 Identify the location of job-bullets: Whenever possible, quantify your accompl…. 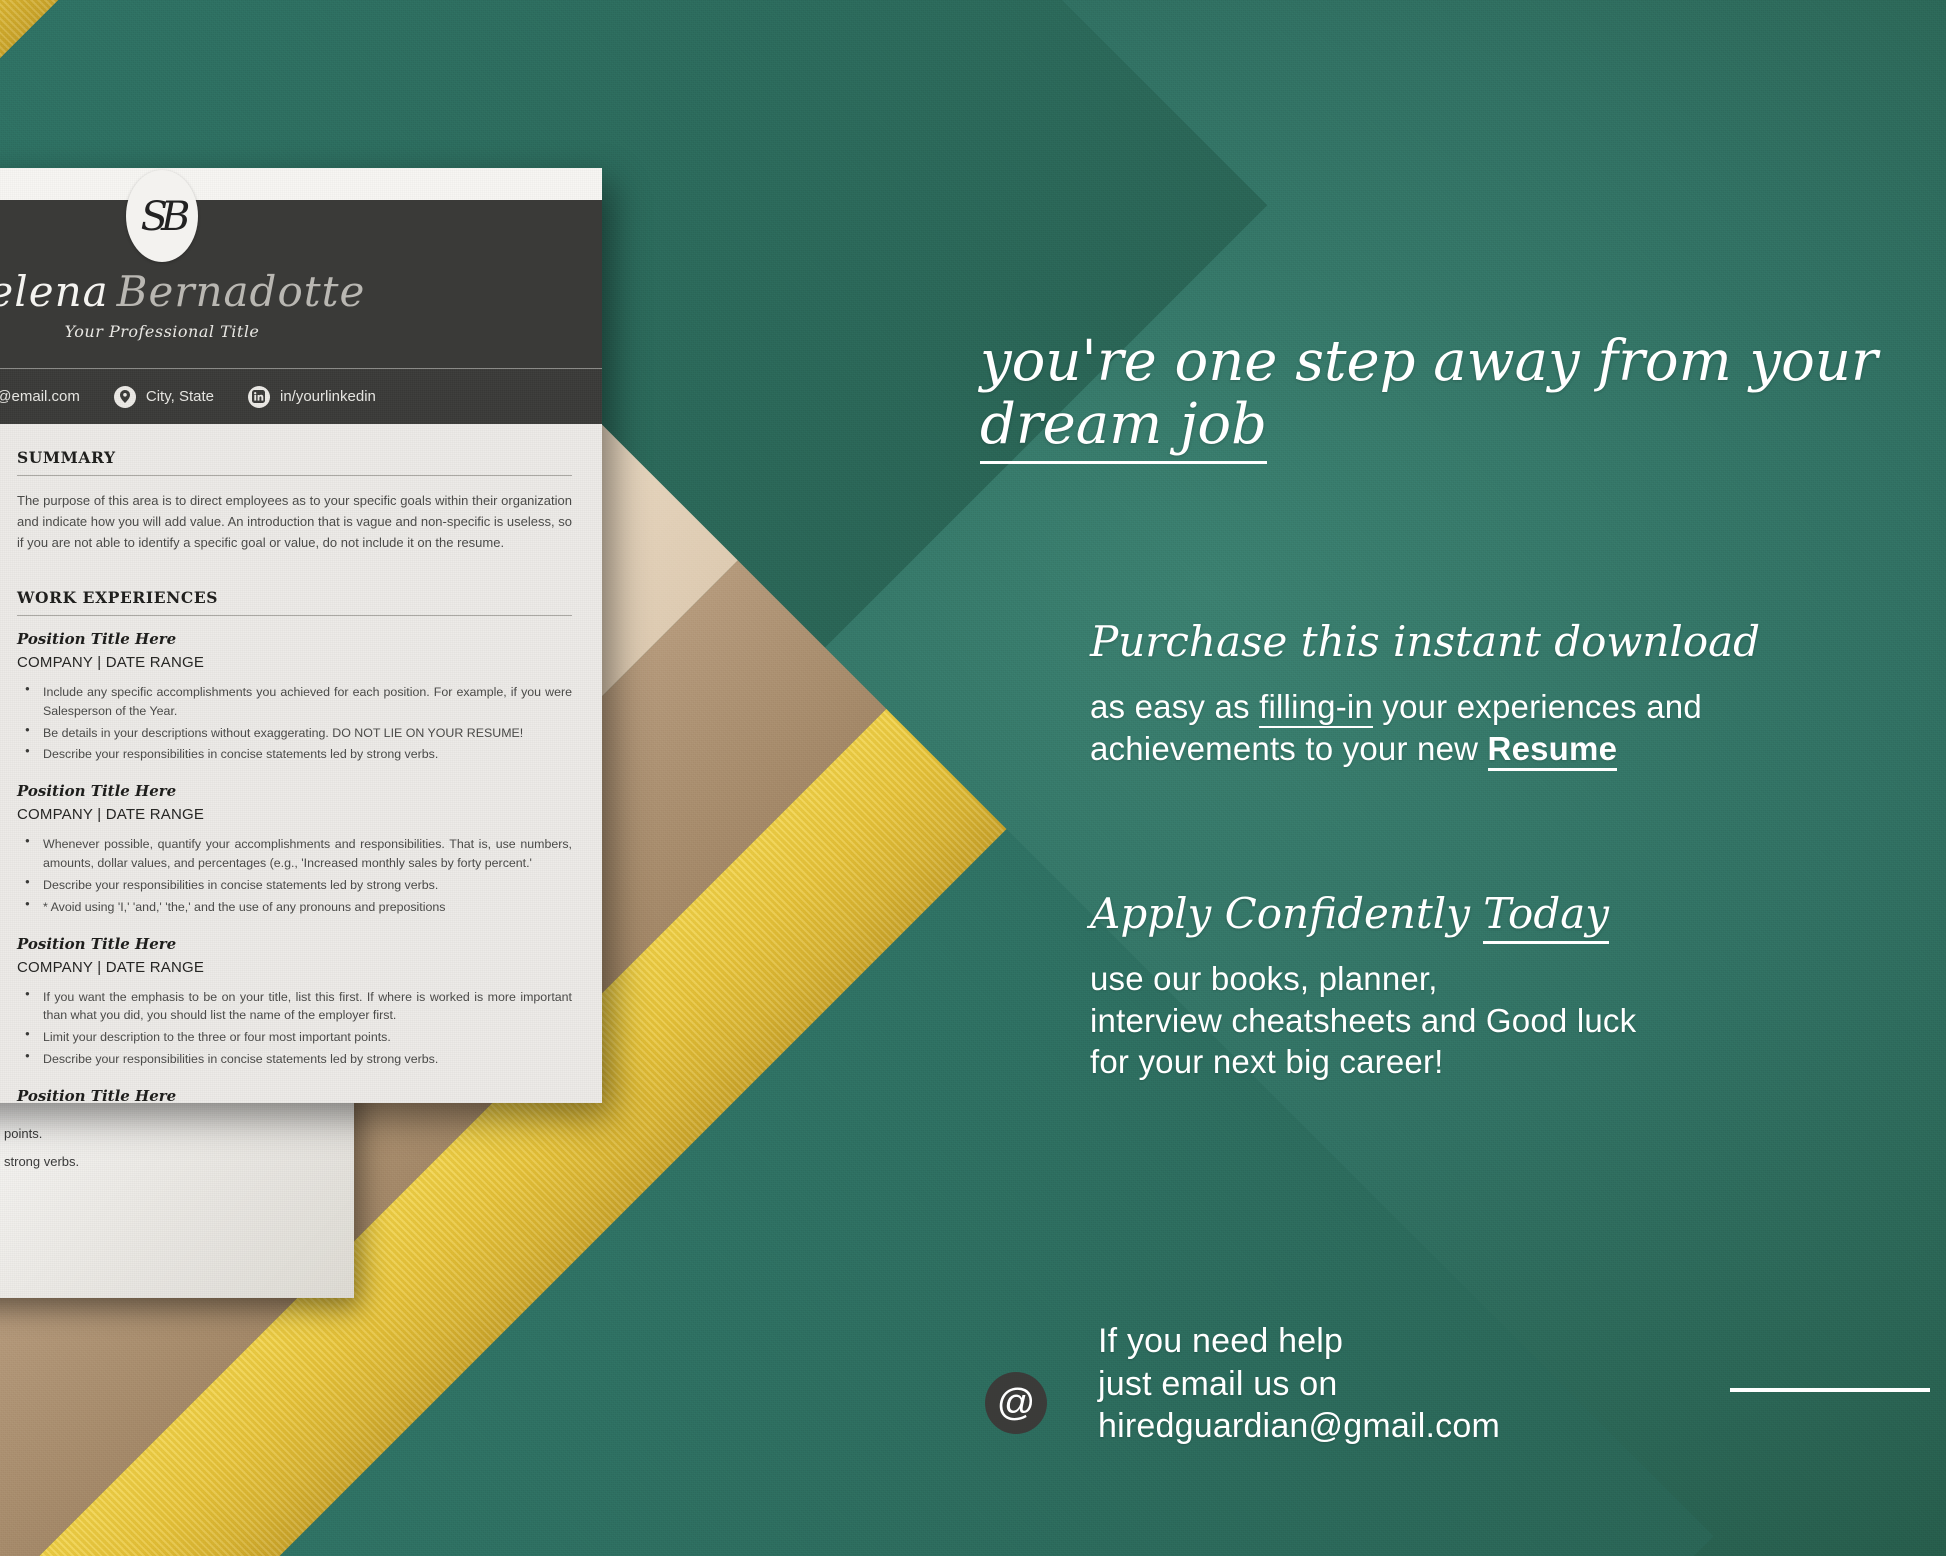
(294, 875).